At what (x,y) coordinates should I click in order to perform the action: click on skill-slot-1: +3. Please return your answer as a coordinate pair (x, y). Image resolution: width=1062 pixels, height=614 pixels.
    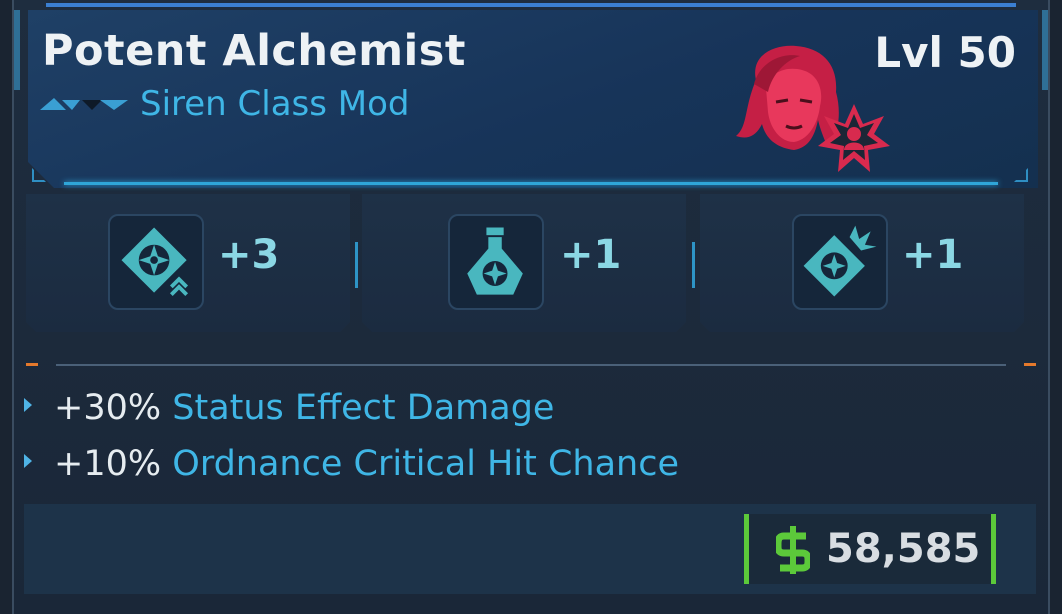
    Looking at the image, I should click on (188, 263).